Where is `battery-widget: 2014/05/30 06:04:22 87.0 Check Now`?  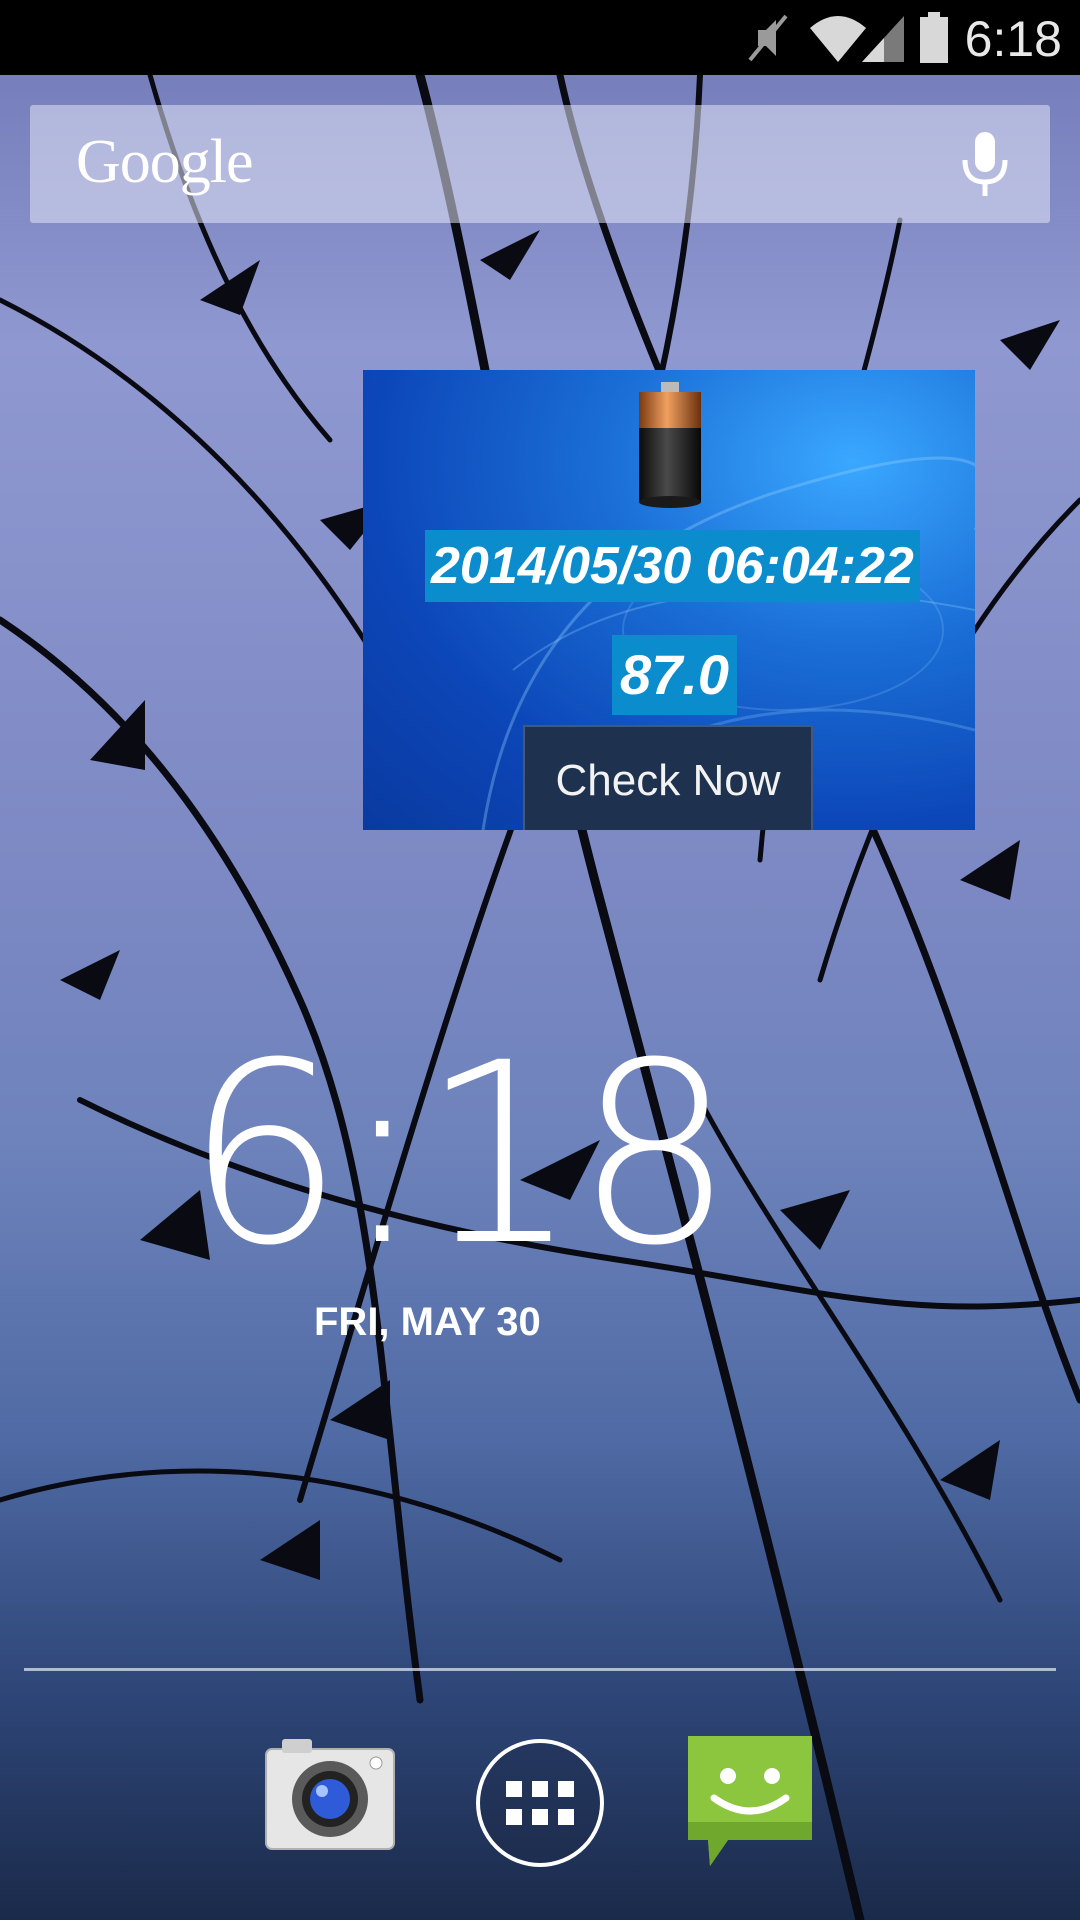
battery-widget: 2014/05/30 06:04:22 87.0 Check Now is located at coordinates (669, 600).